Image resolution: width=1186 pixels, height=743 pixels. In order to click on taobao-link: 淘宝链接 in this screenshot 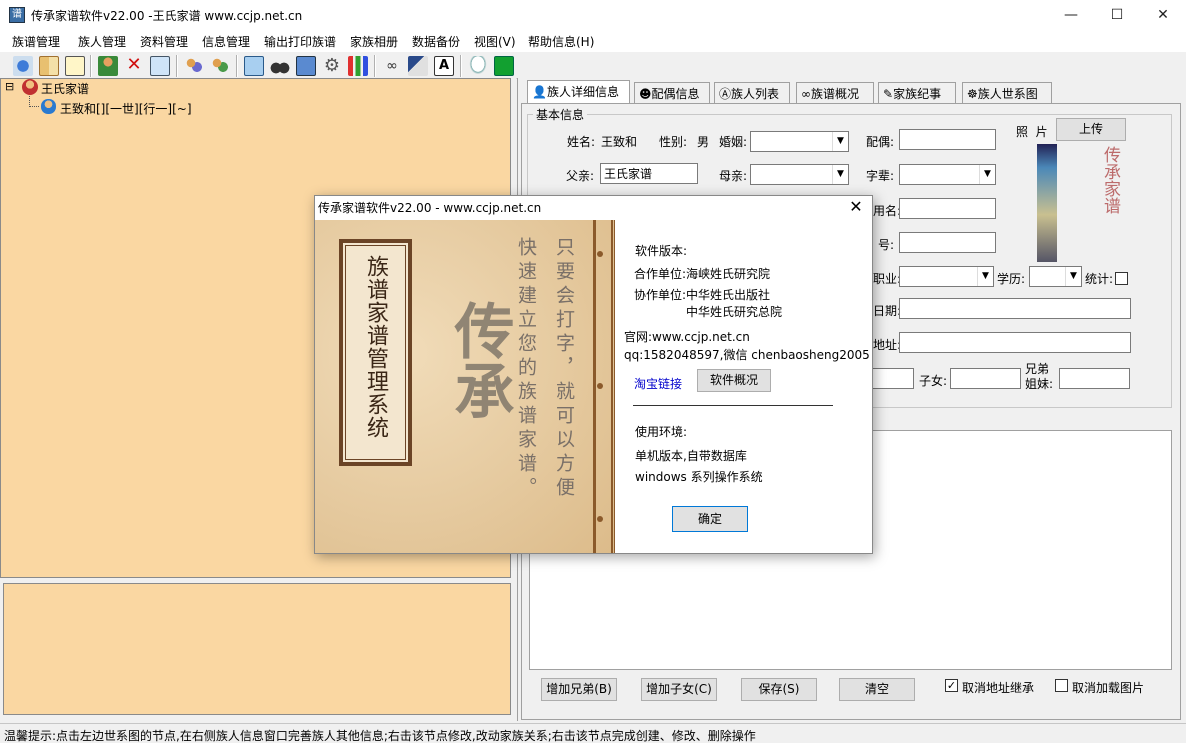, I will do `click(658, 383)`.